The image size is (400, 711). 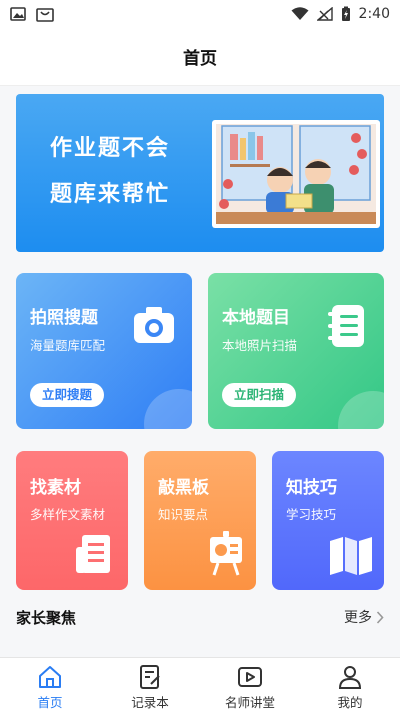 I want to click on page-title: 首页, so click(x=200, y=59).